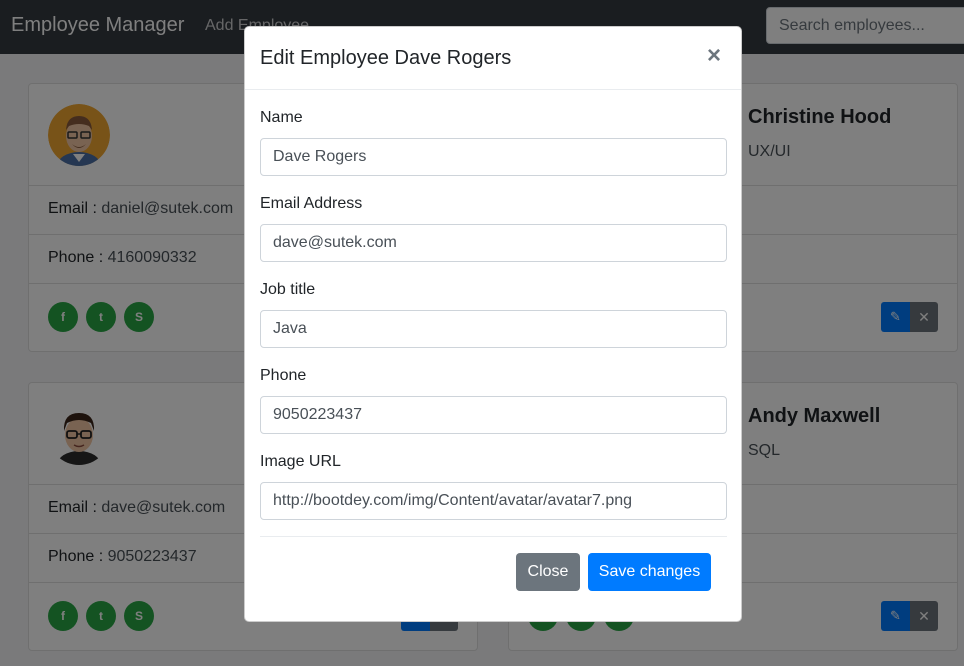  I want to click on close-button: Close, so click(548, 572).